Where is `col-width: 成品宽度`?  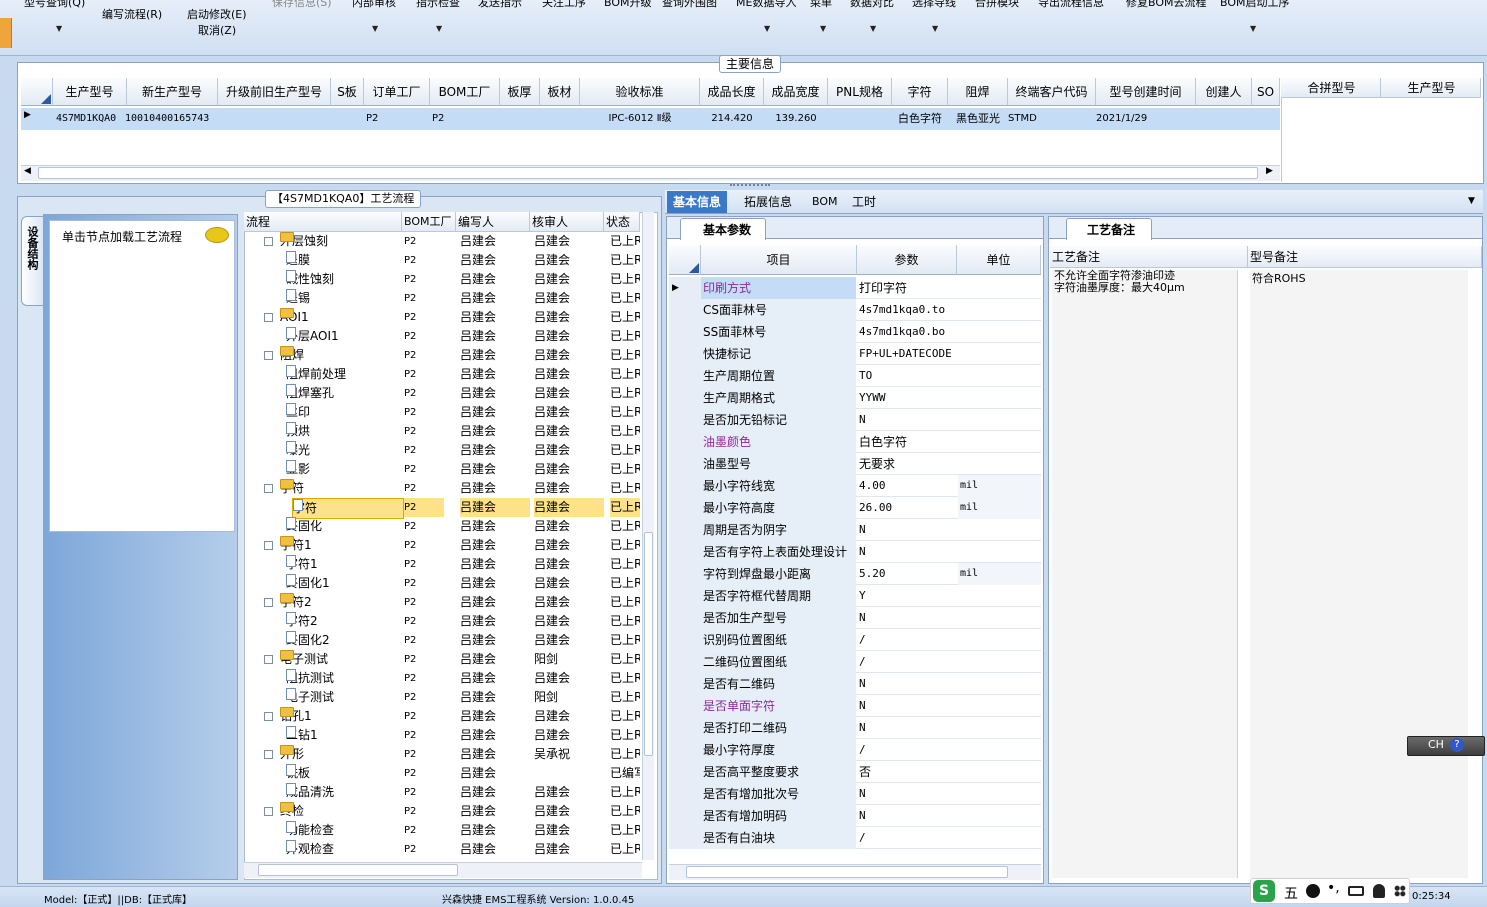
col-width: 成品宽度 is located at coordinates (796, 92).